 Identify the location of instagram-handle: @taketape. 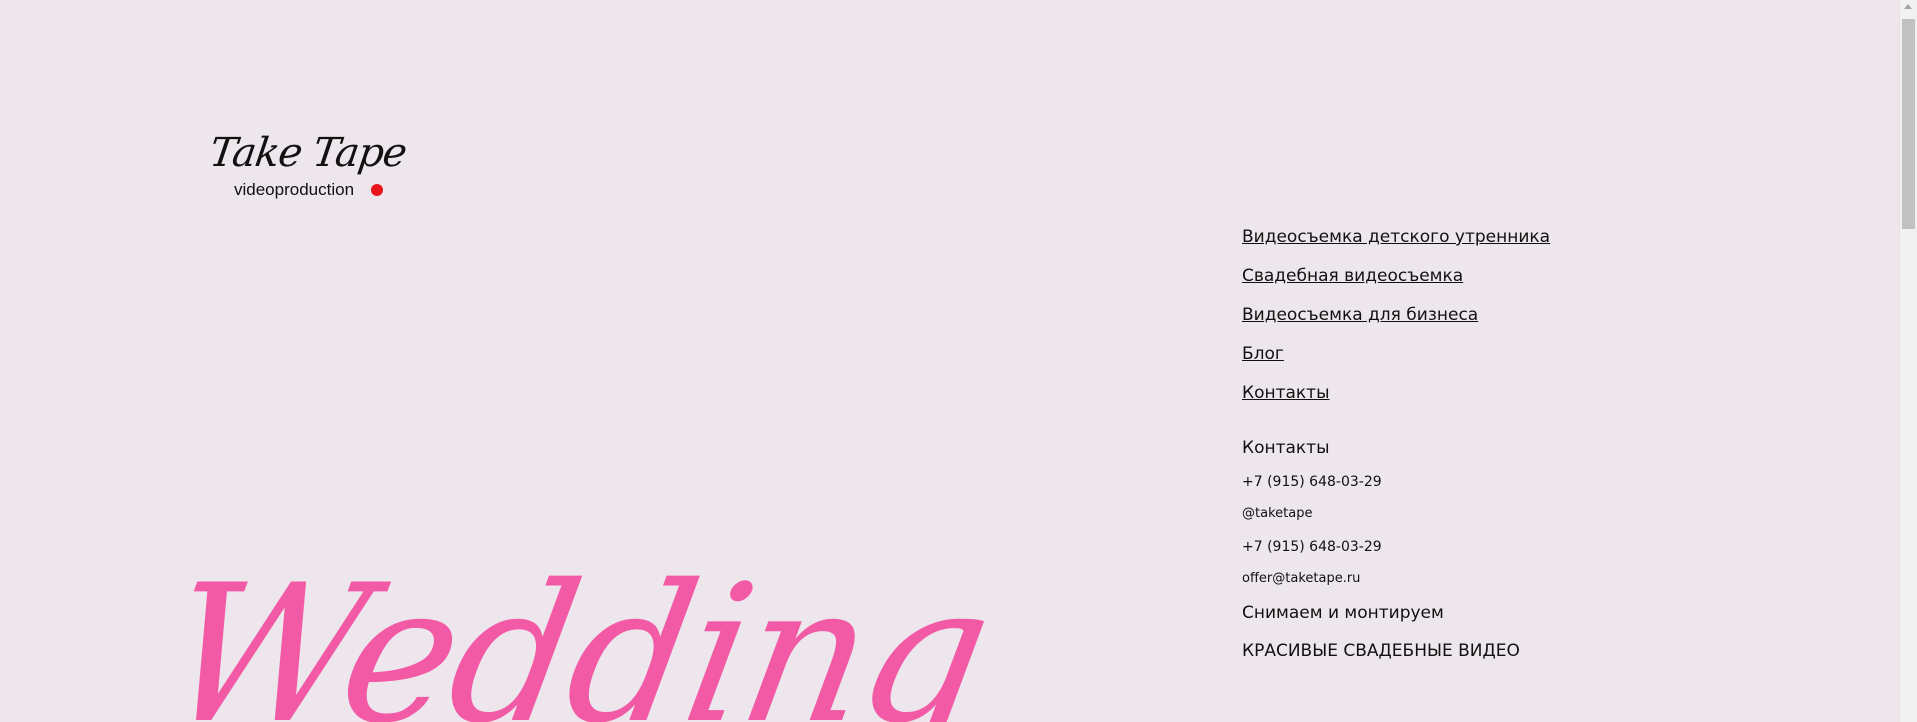
(1381, 514).